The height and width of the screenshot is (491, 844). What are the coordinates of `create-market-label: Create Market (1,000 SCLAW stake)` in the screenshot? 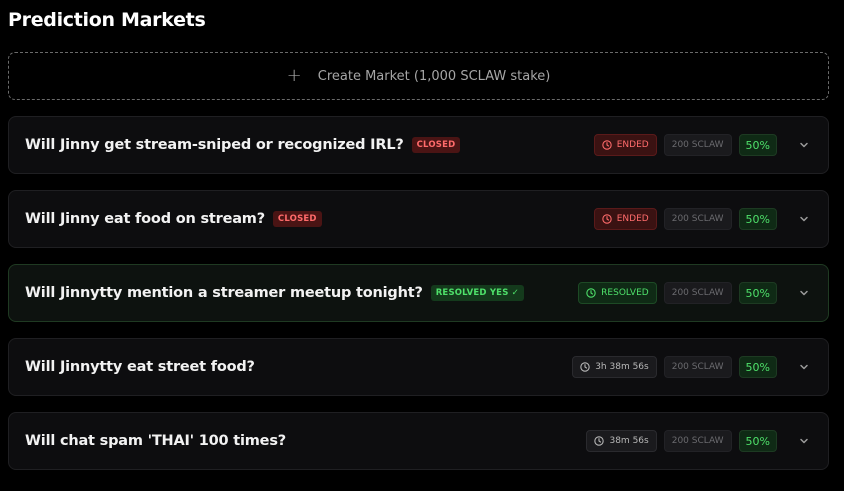 It's located at (434, 76).